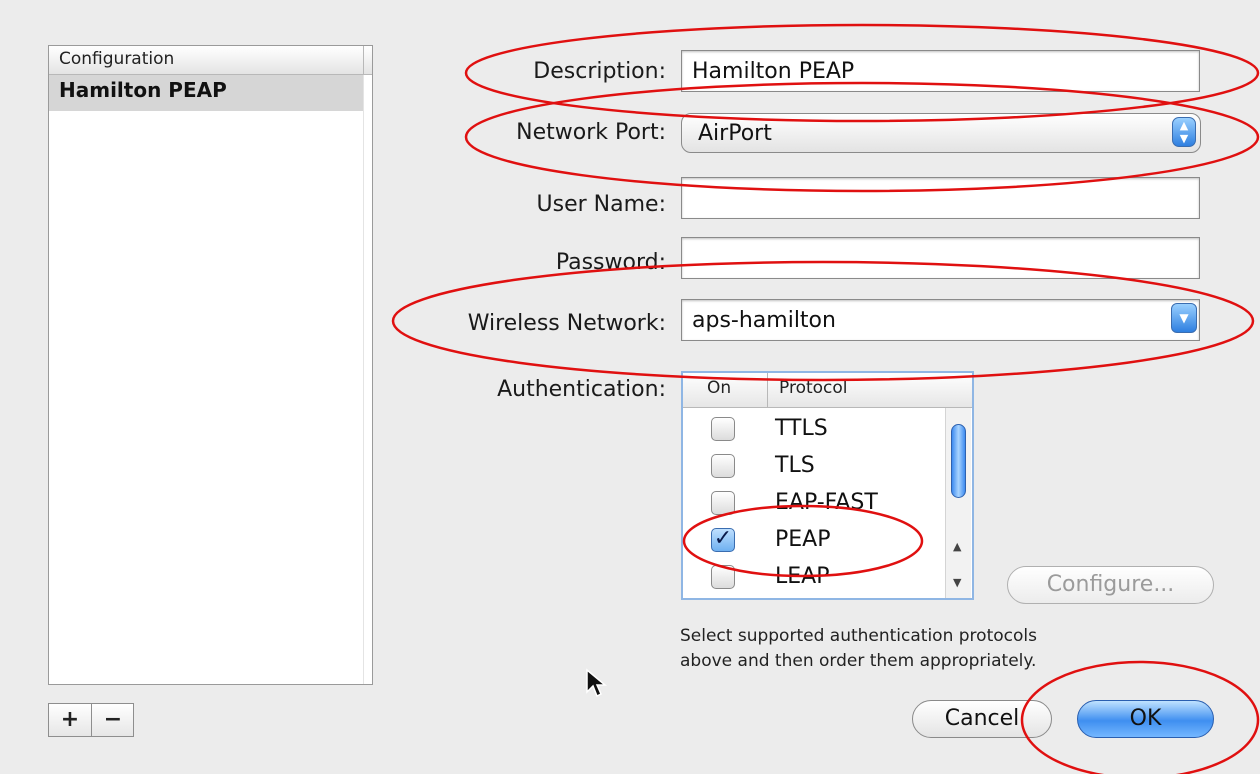 The width and height of the screenshot is (1260, 774). I want to click on password-field, so click(940, 258).